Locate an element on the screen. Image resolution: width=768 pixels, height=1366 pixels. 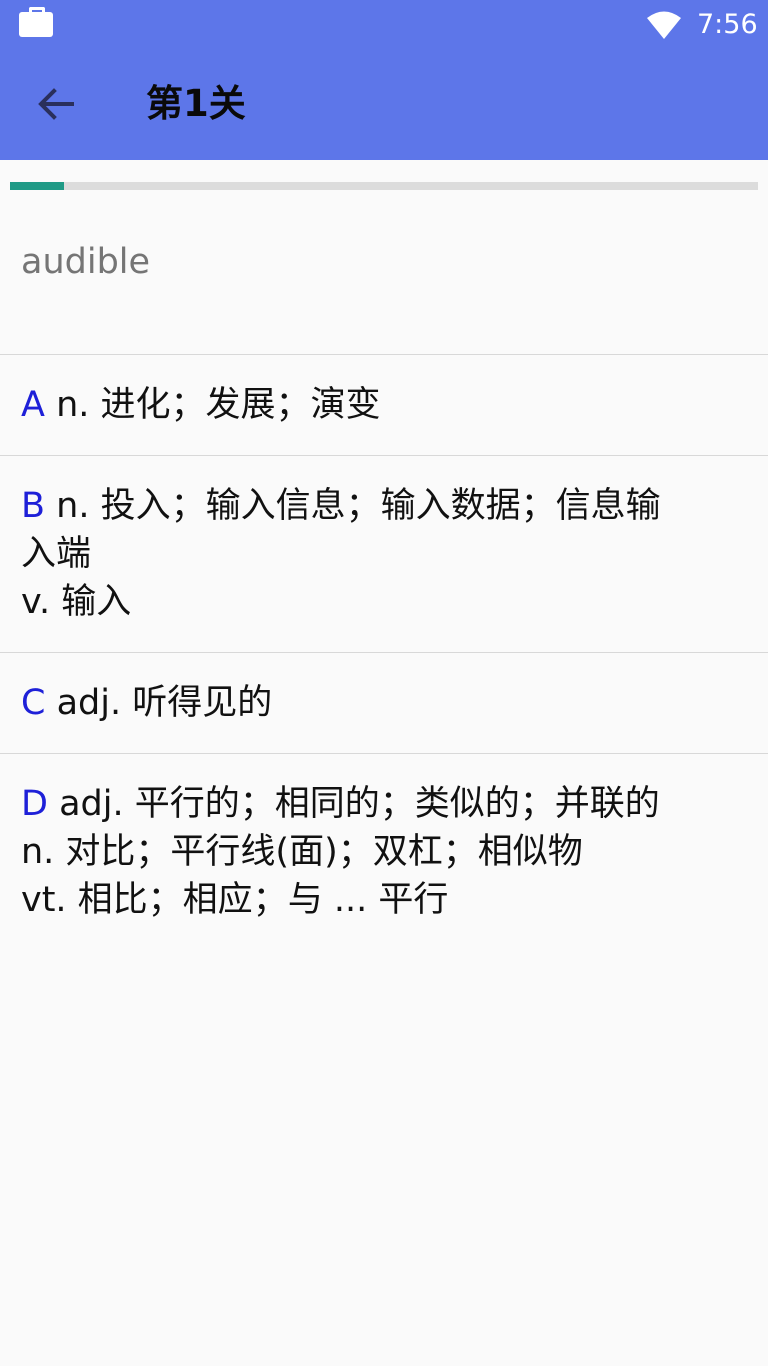
level-progress-bar is located at coordinates (384, 186).